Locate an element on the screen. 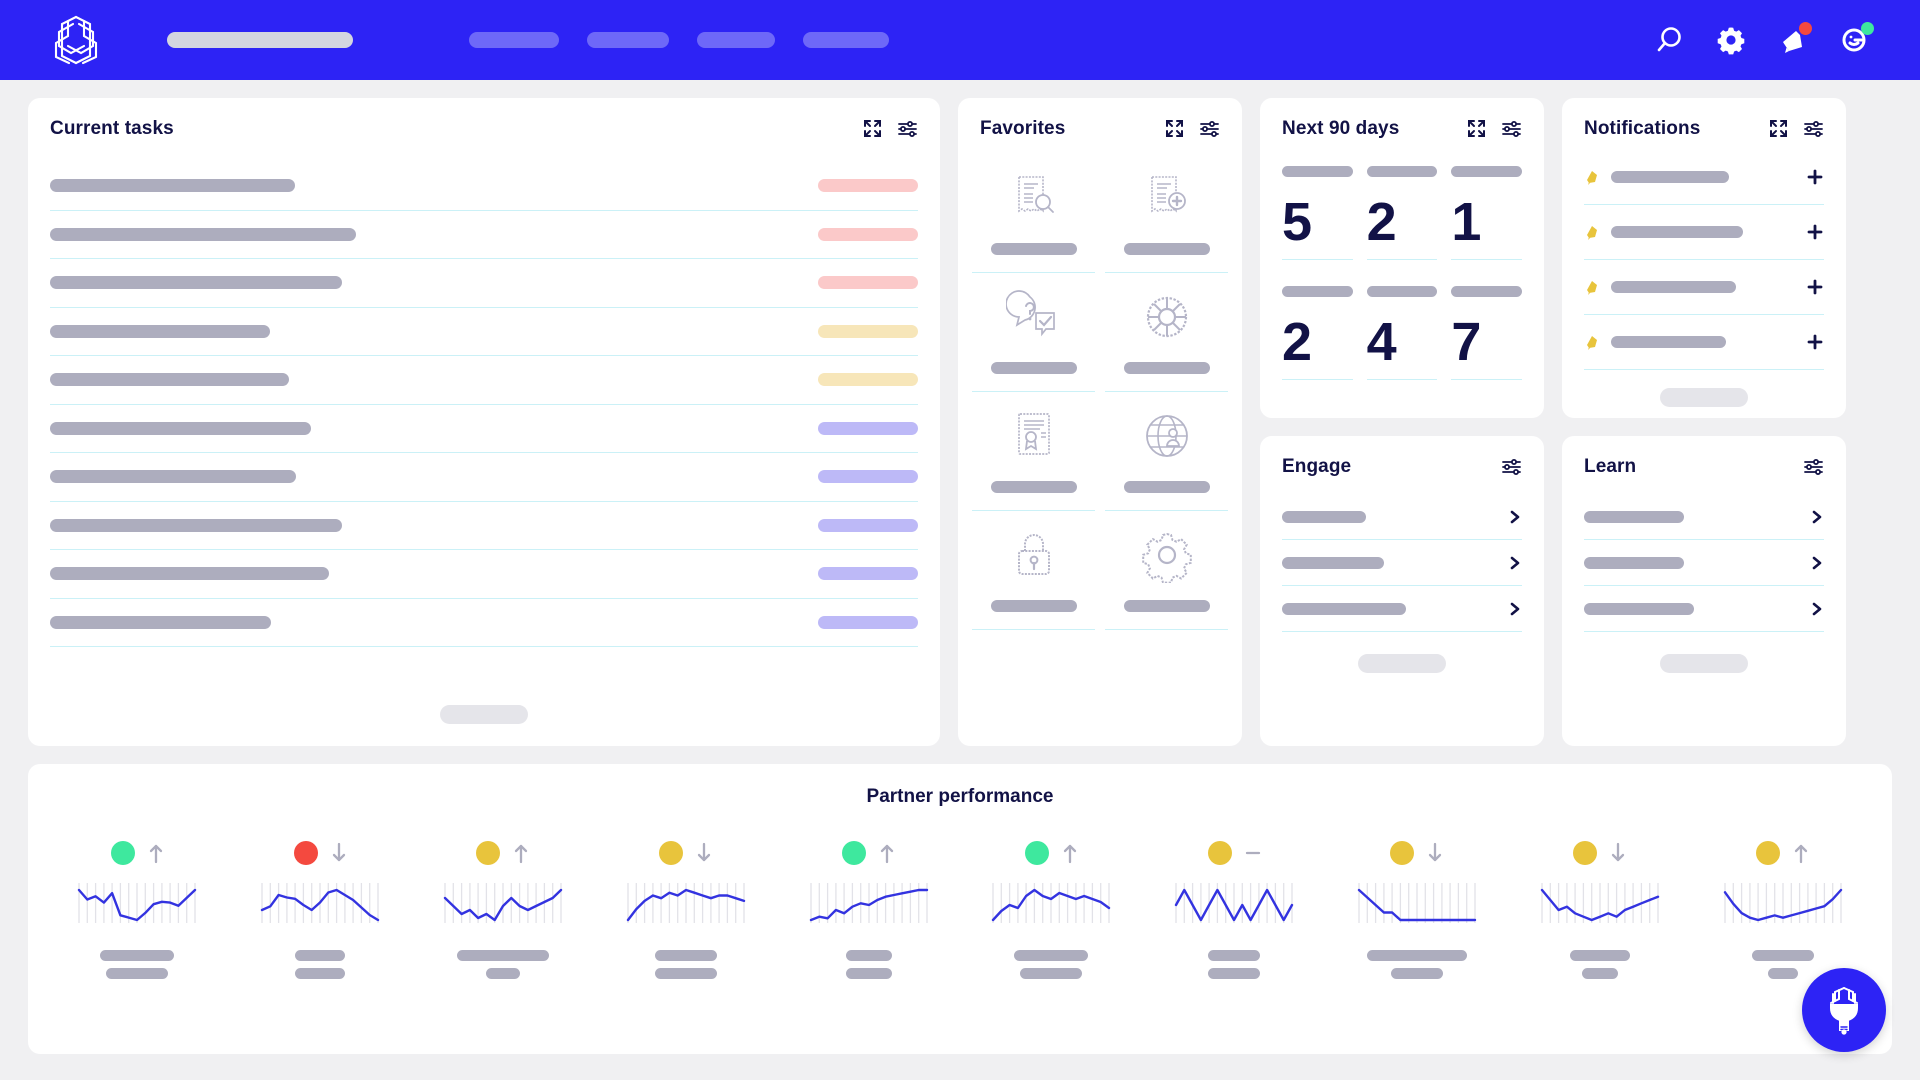 This screenshot has height=1080, width=1920. favorites-card: Favorites is located at coordinates (1100, 422).